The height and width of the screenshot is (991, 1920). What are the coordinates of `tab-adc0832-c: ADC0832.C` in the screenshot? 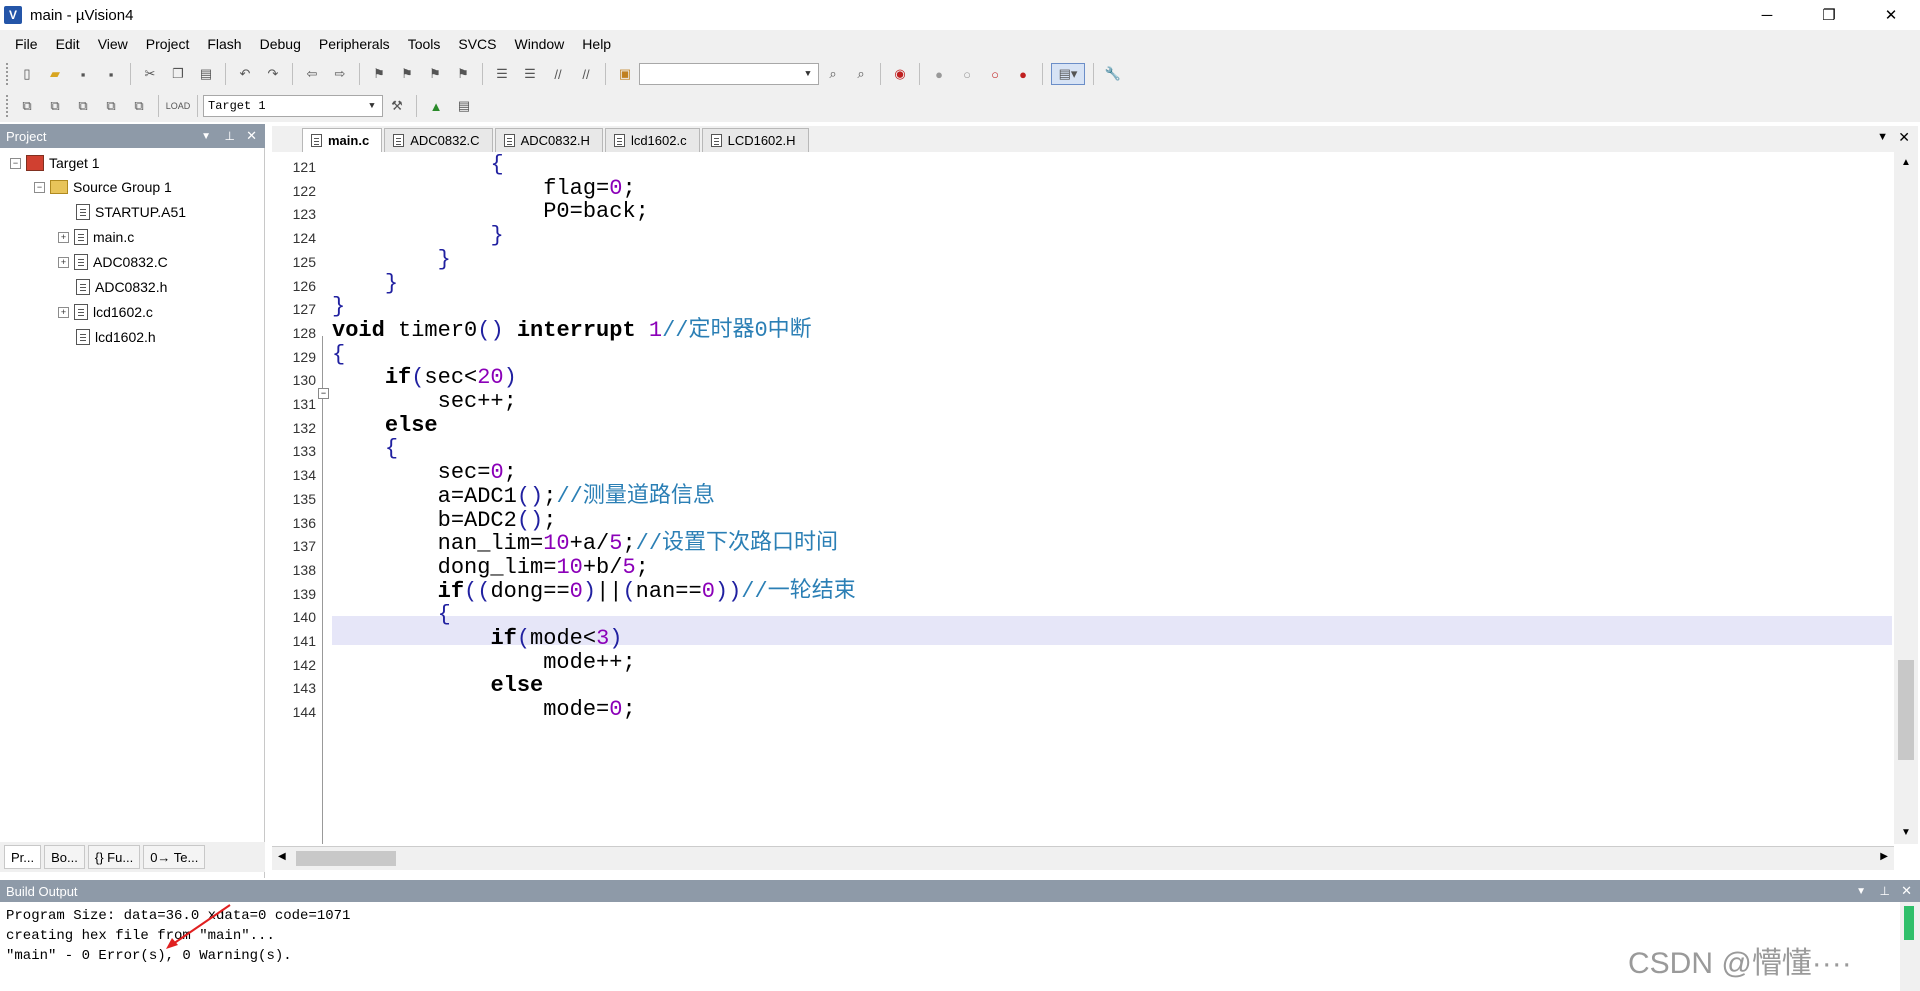 It's located at (438, 140).